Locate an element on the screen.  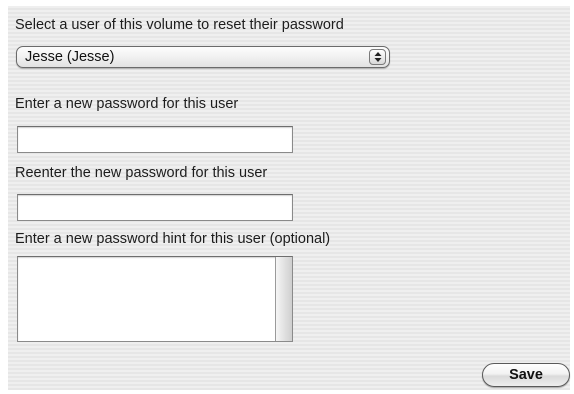
reenter-password-field is located at coordinates (155, 207).